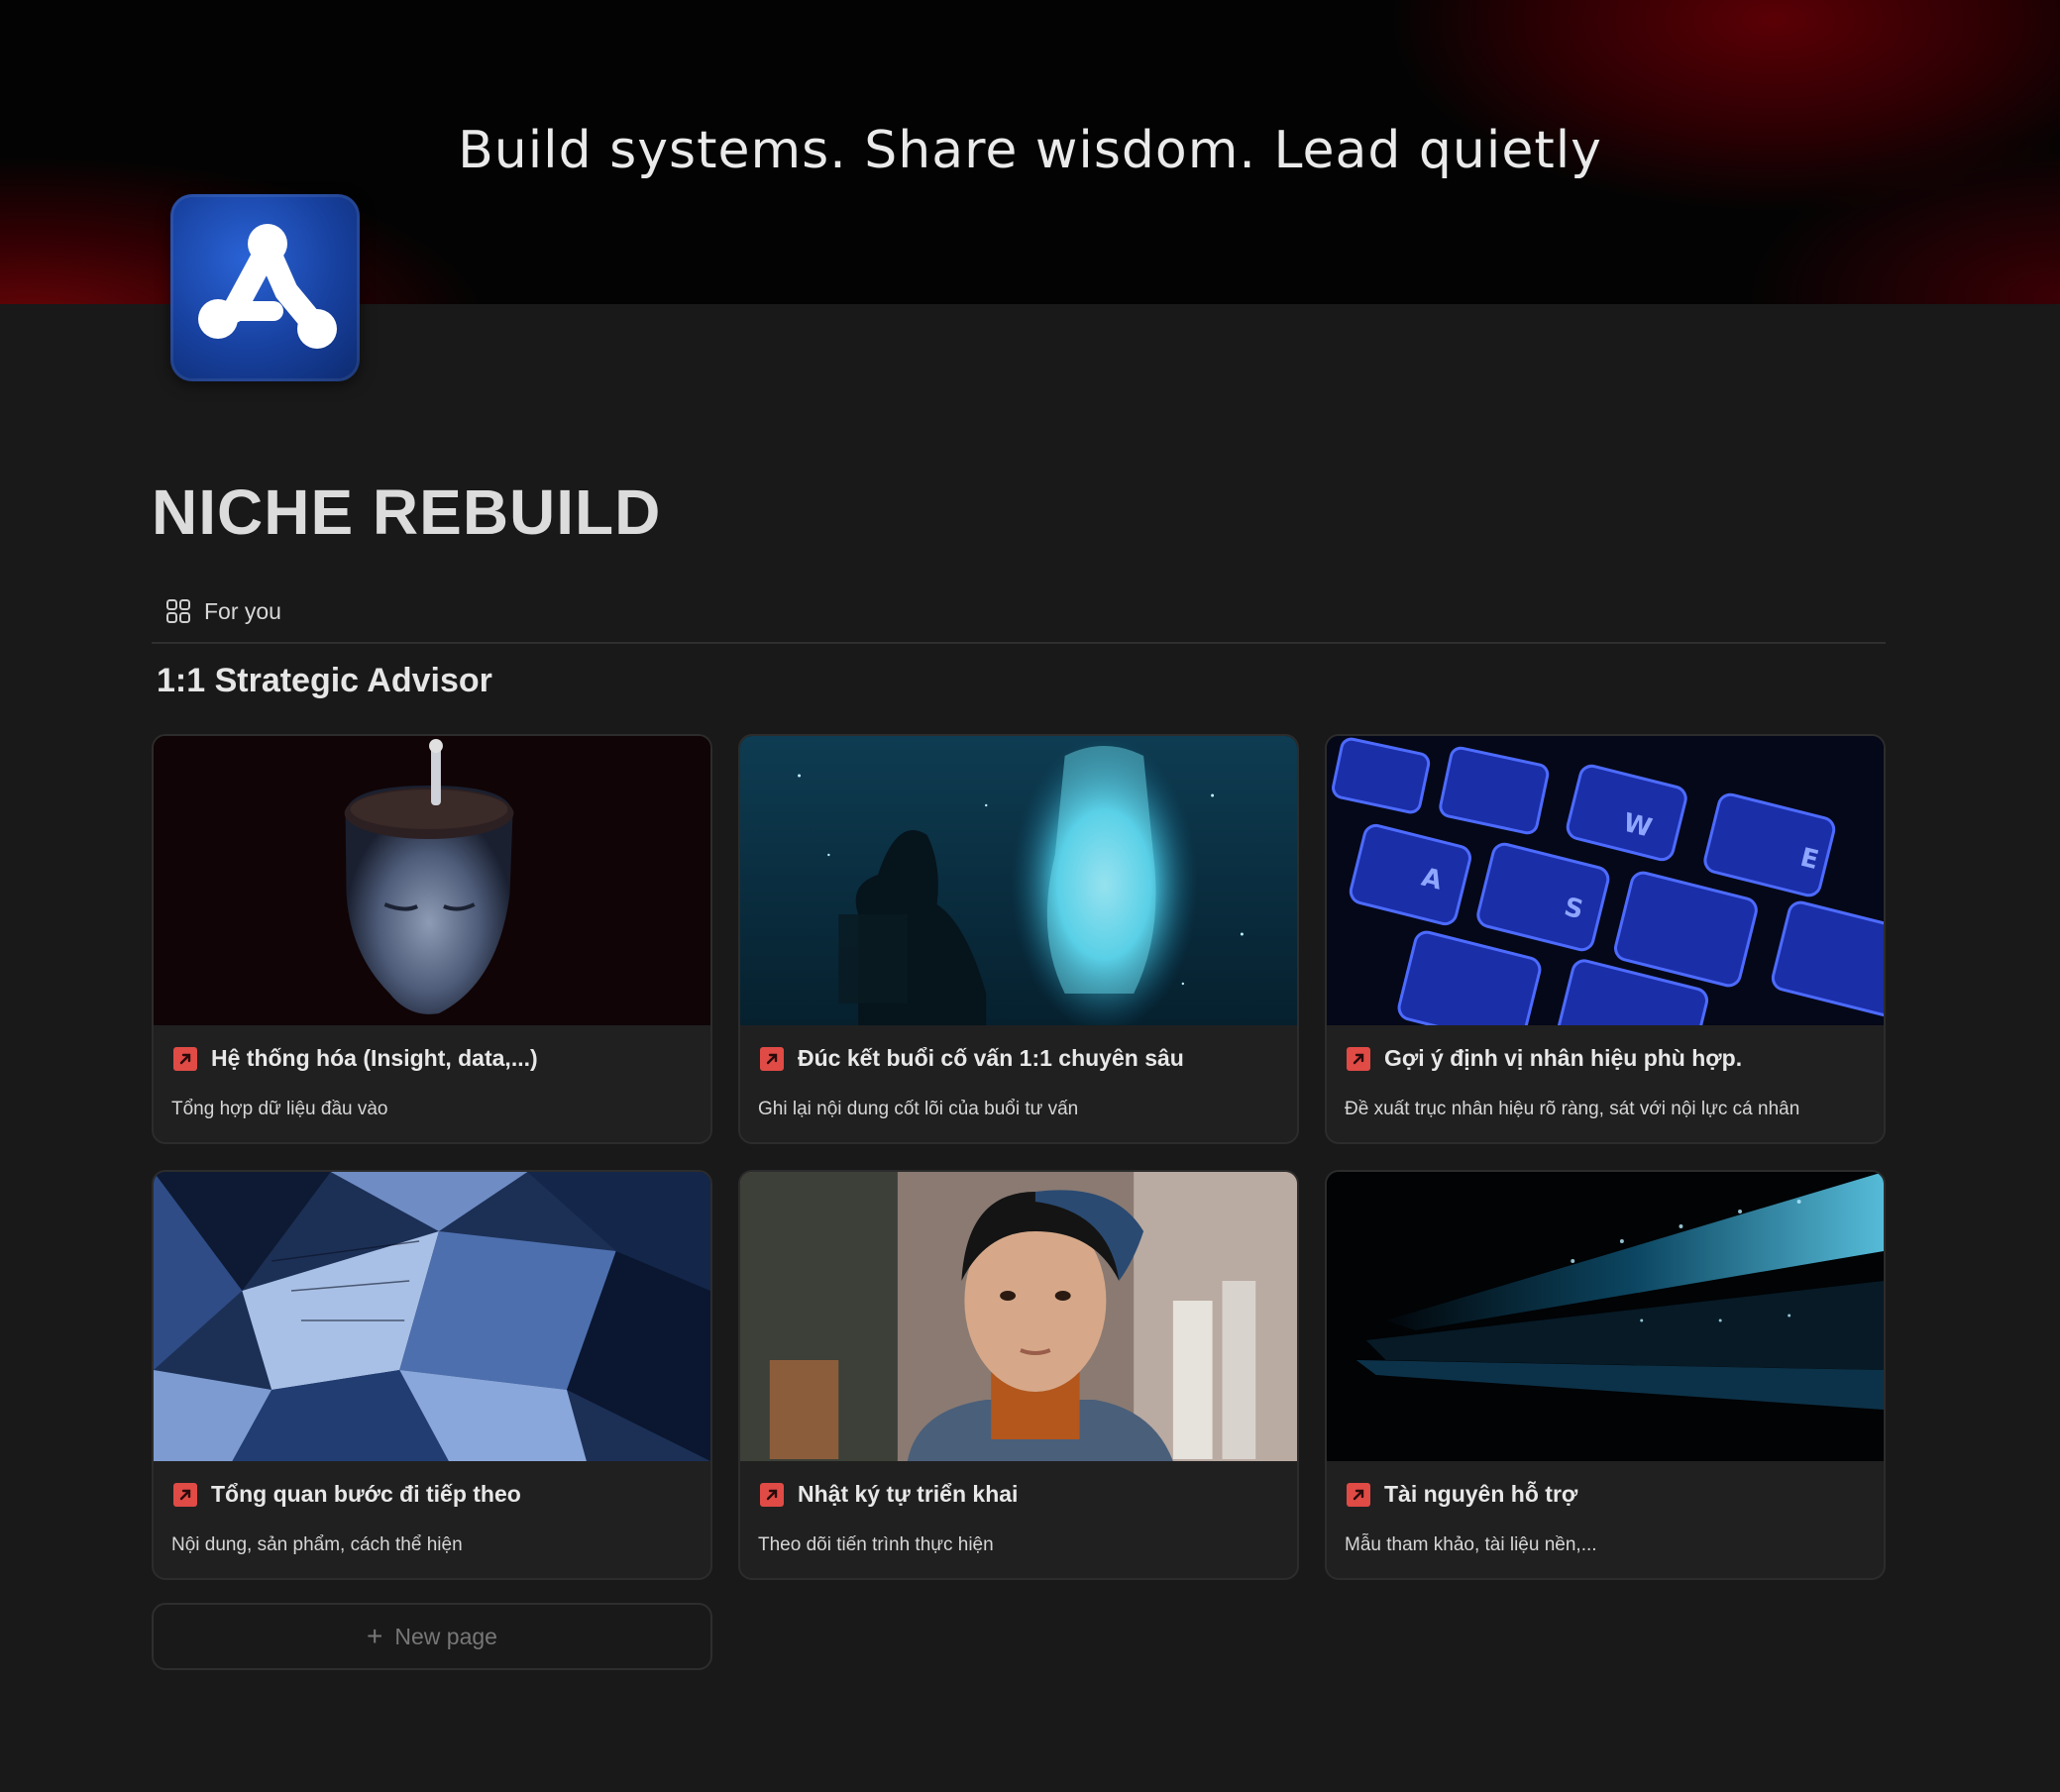 Image resolution: width=2060 pixels, height=1792 pixels. What do you see at coordinates (375, 1636) in the screenshot?
I see `plus-icon: +` at bounding box center [375, 1636].